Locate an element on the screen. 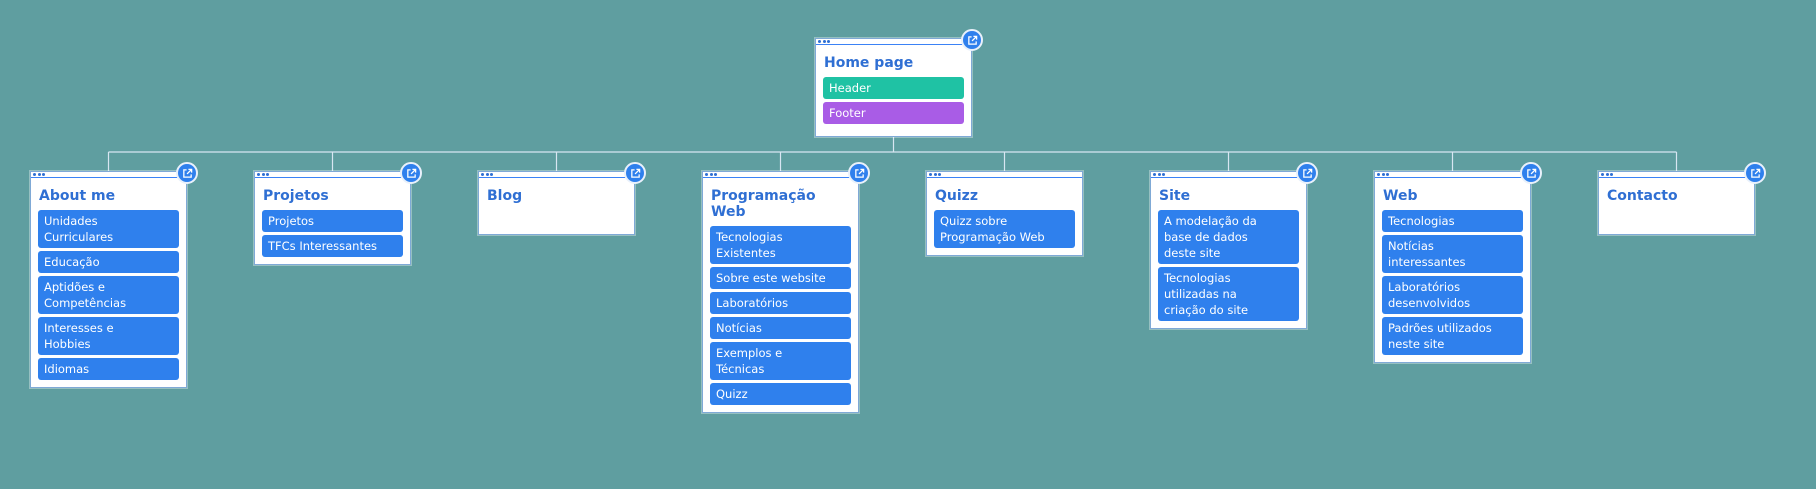 The height and width of the screenshot is (489, 1816). node-title: About me is located at coordinates (77, 196).